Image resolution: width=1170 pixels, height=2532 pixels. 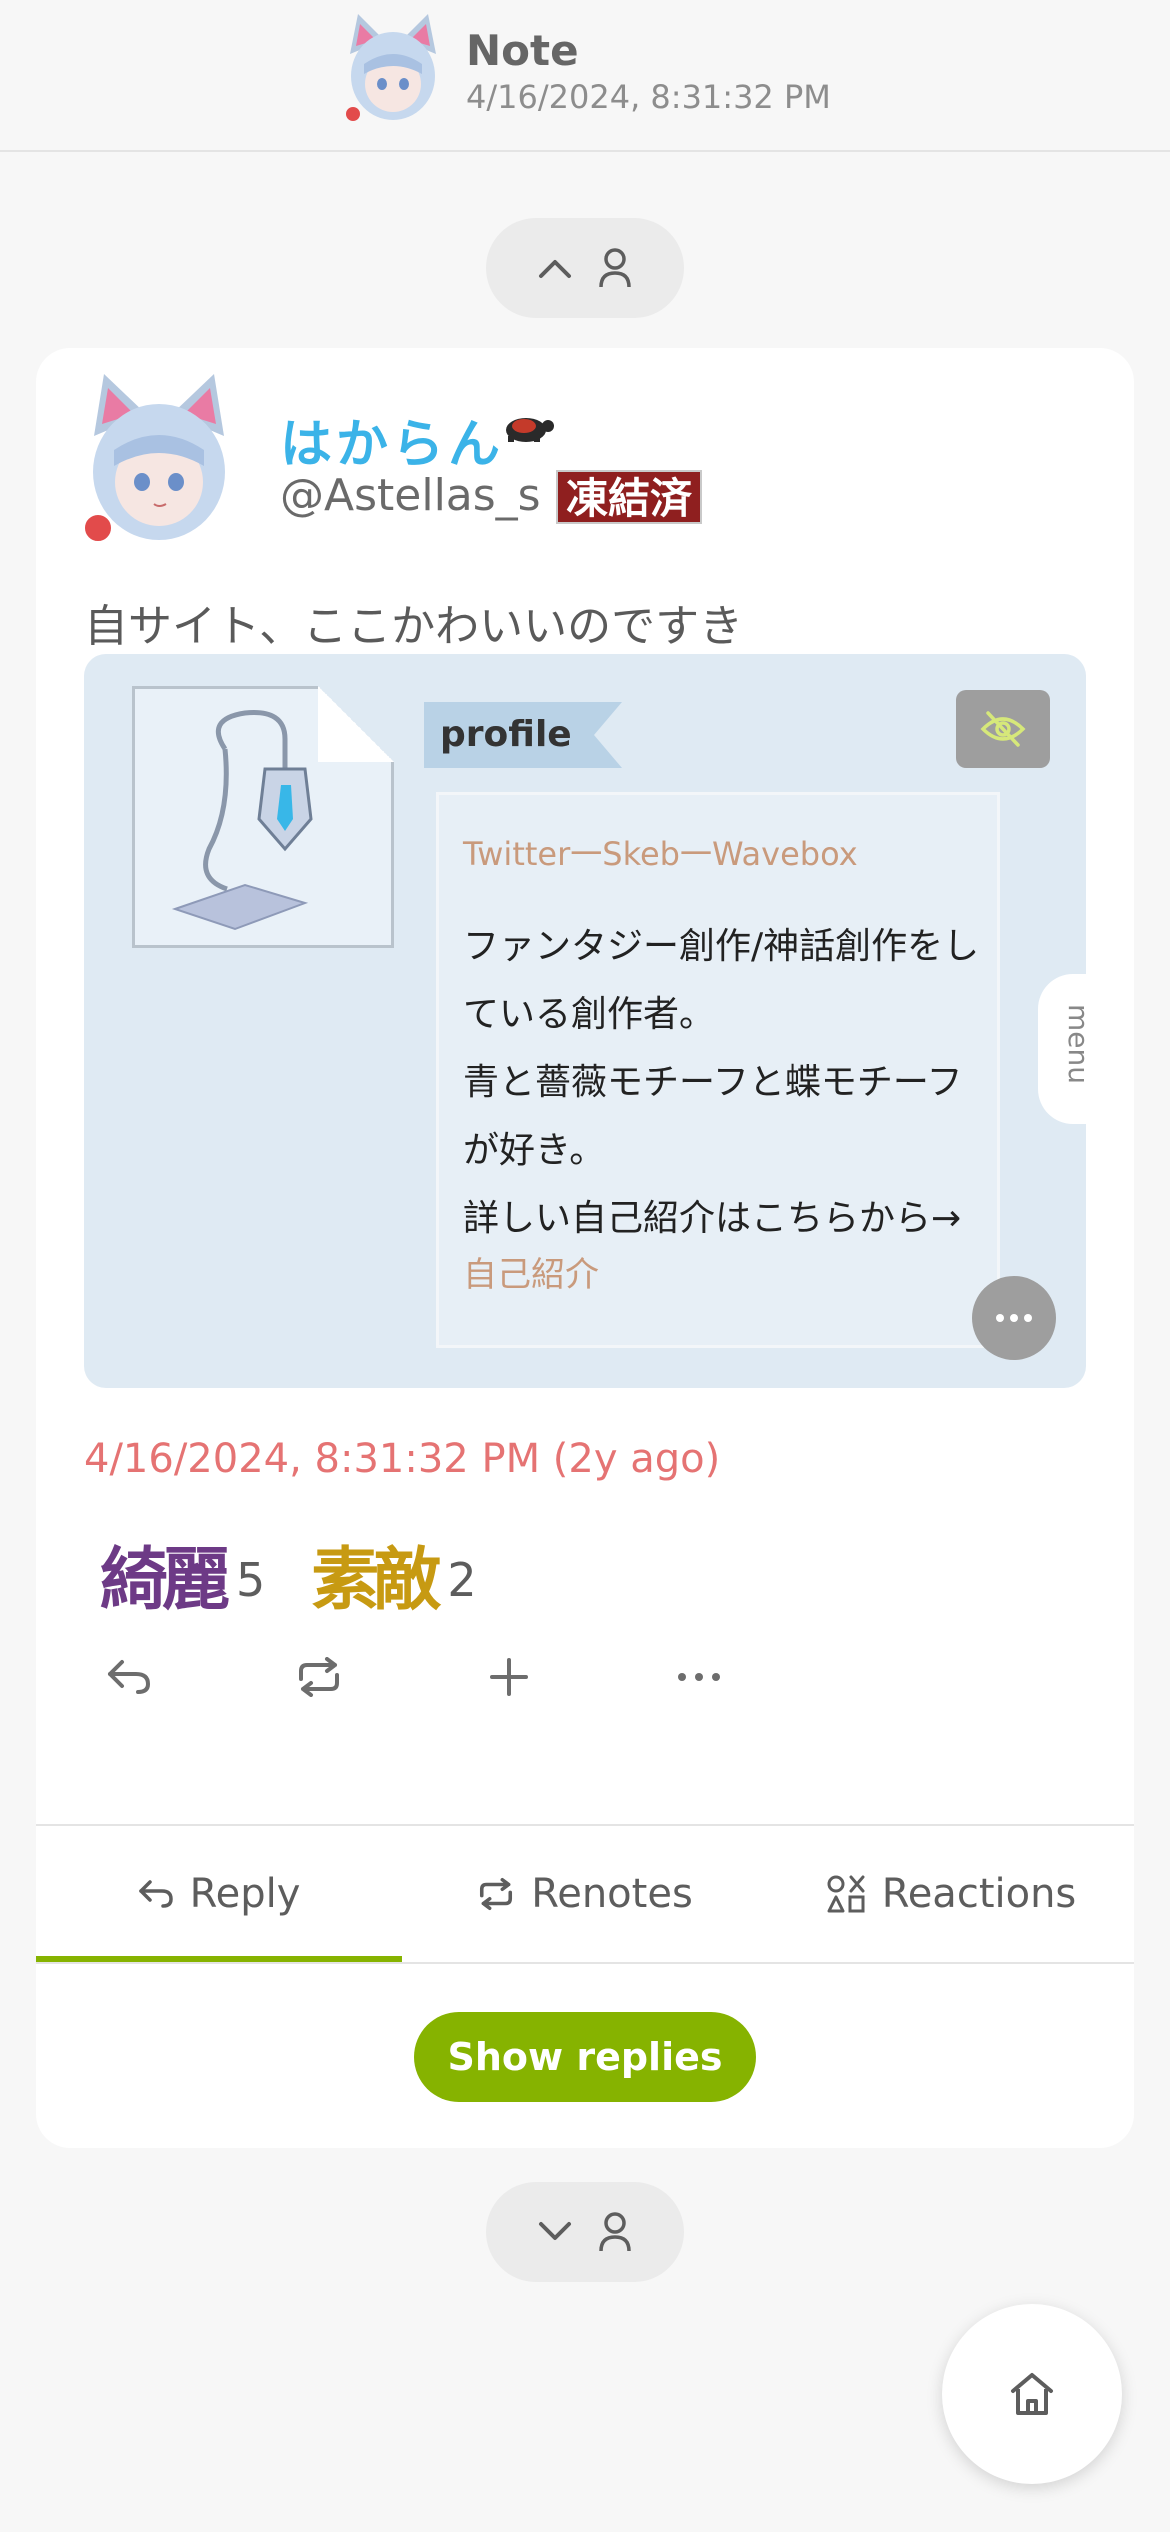 What do you see at coordinates (585, 2232) in the screenshot?
I see `show-next-notes-button` at bounding box center [585, 2232].